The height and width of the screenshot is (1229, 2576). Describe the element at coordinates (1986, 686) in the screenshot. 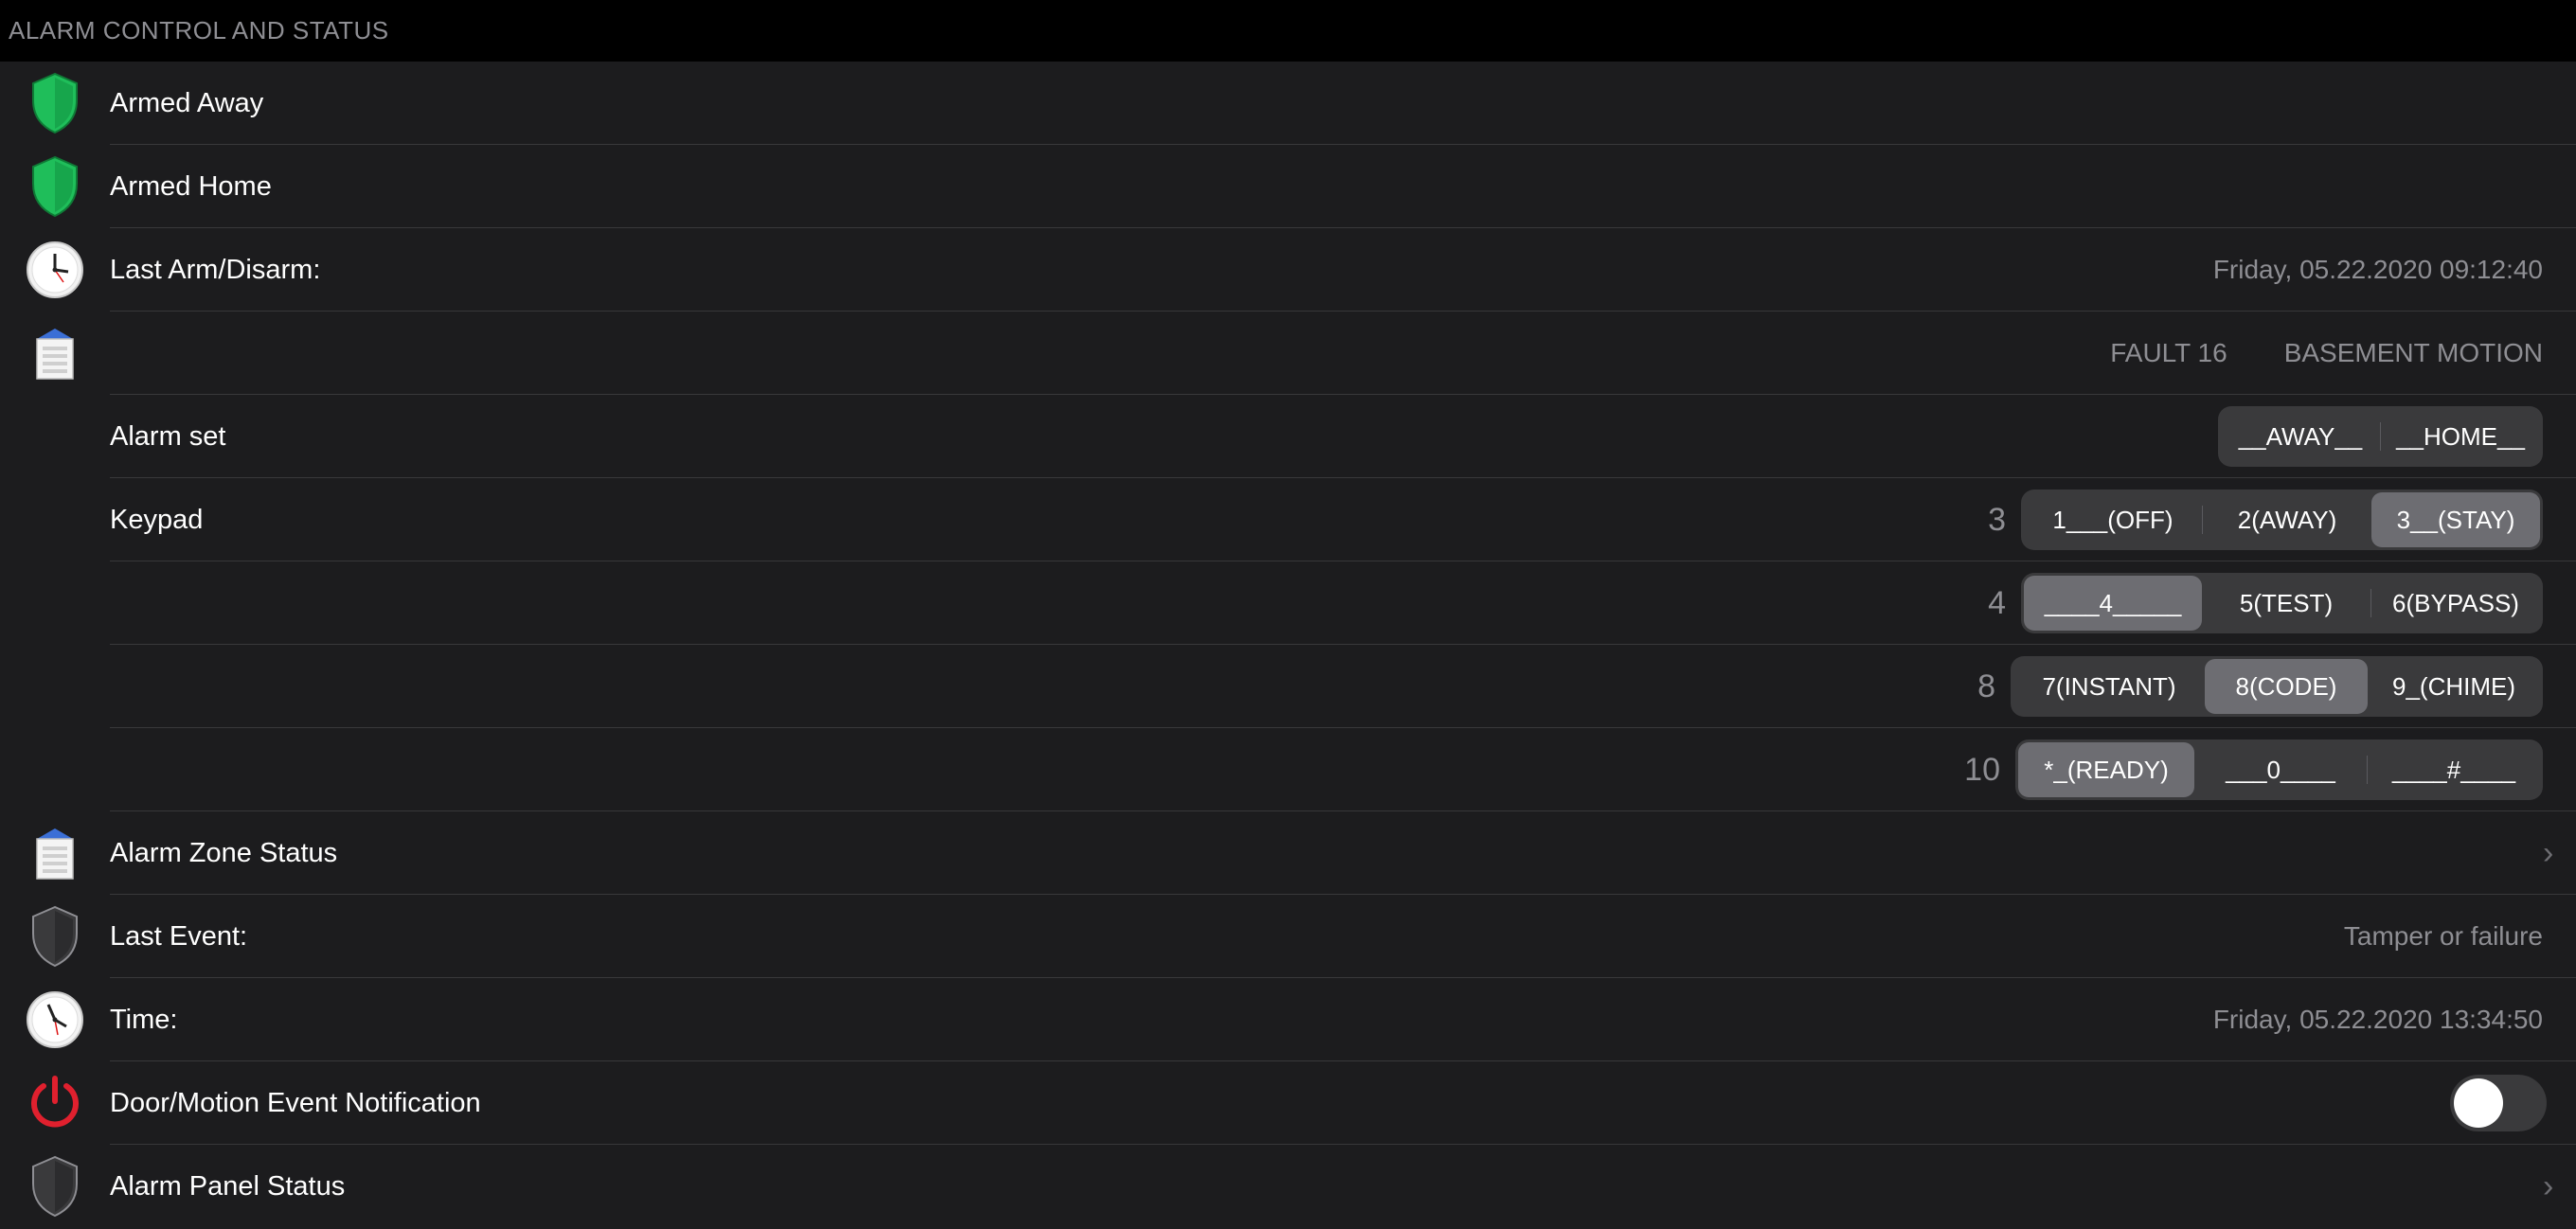

I see `keypad-row-3-value: 8` at that location.